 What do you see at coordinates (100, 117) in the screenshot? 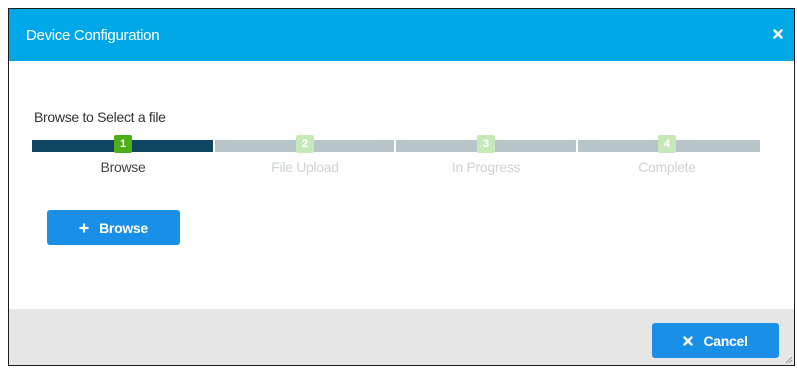
I see `instruction-text: Browse to Select a file` at bounding box center [100, 117].